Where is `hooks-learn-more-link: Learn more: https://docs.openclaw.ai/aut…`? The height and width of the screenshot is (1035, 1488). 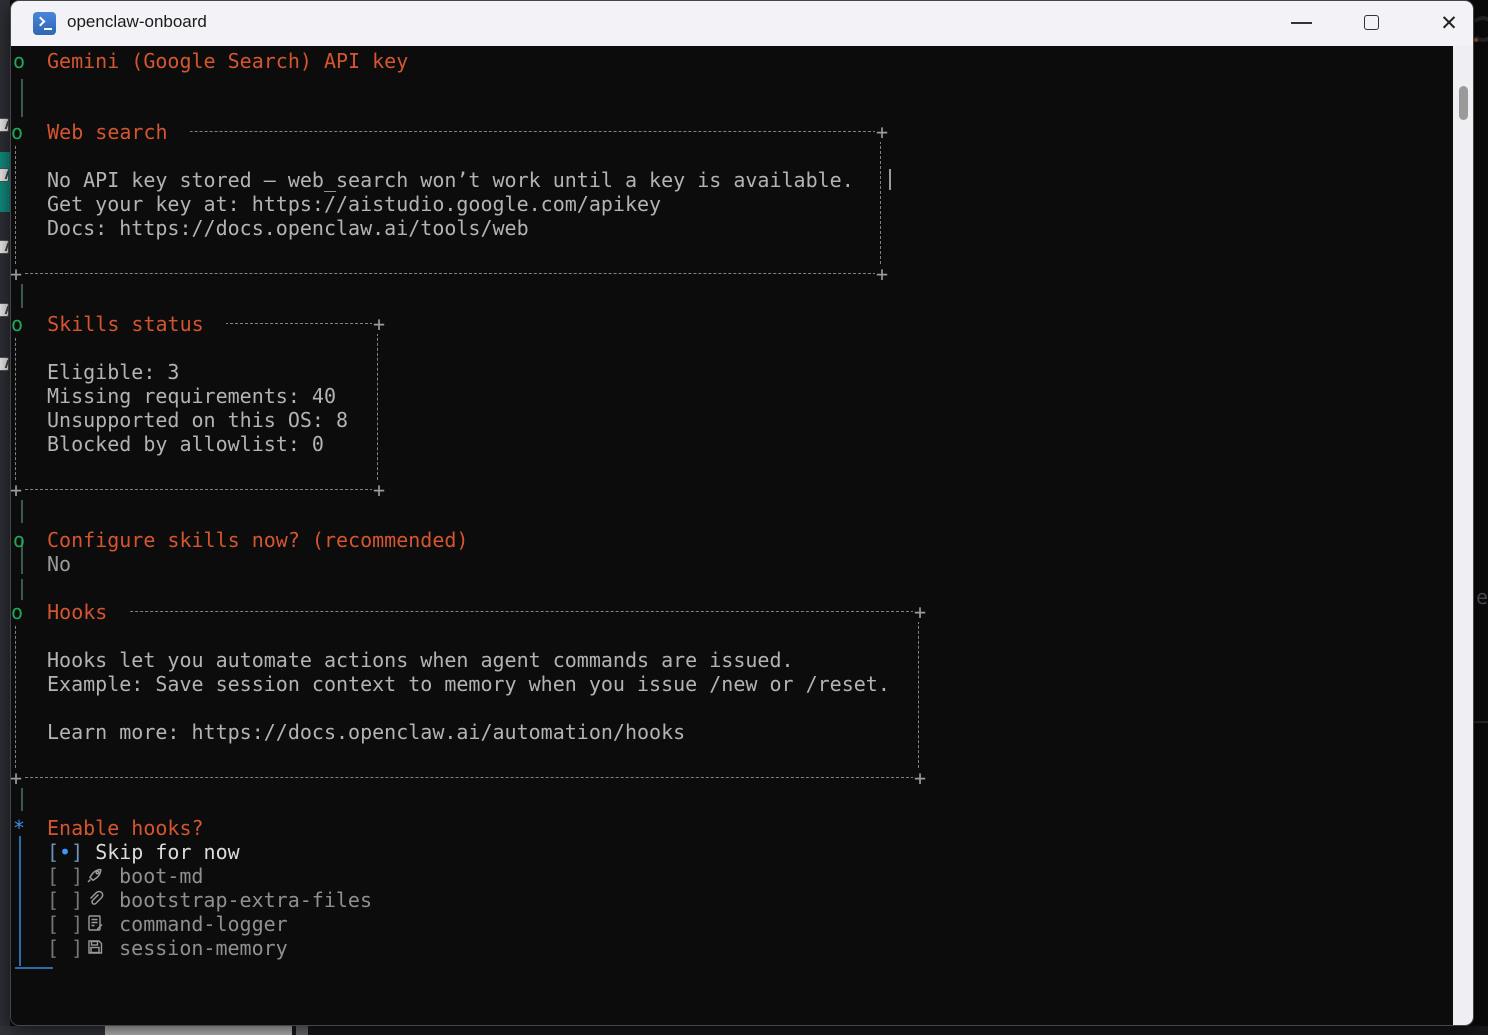 hooks-learn-more-link: Learn more: https://docs.openclaw.ai/aut… is located at coordinates (366, 732).